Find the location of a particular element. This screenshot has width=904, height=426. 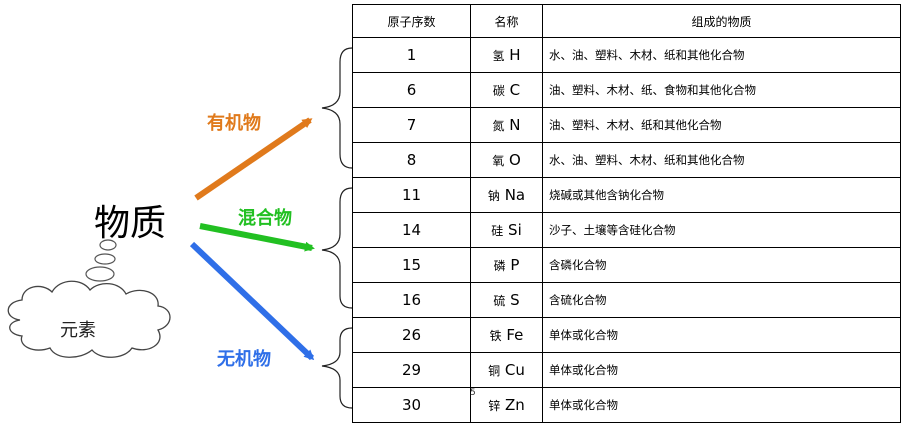

table-header-row: 原子序数 名称 组成的物质 is located at coordinates (626, 21).